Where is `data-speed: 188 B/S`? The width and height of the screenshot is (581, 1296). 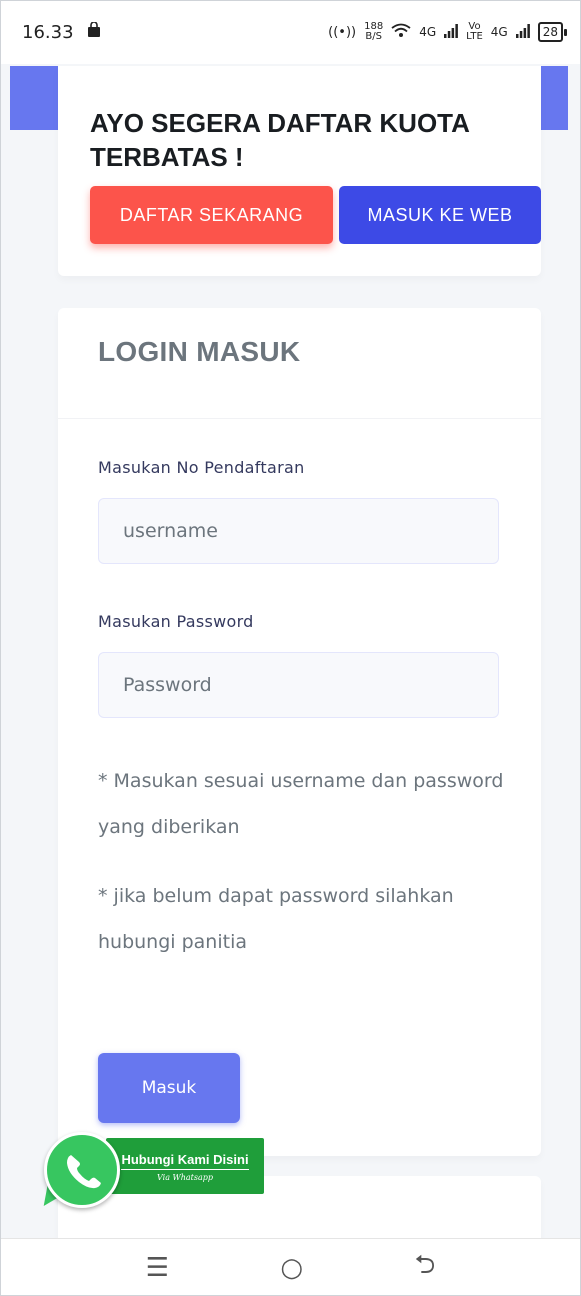 data-speed: 188 B/S is located at coordinates (373, 32).